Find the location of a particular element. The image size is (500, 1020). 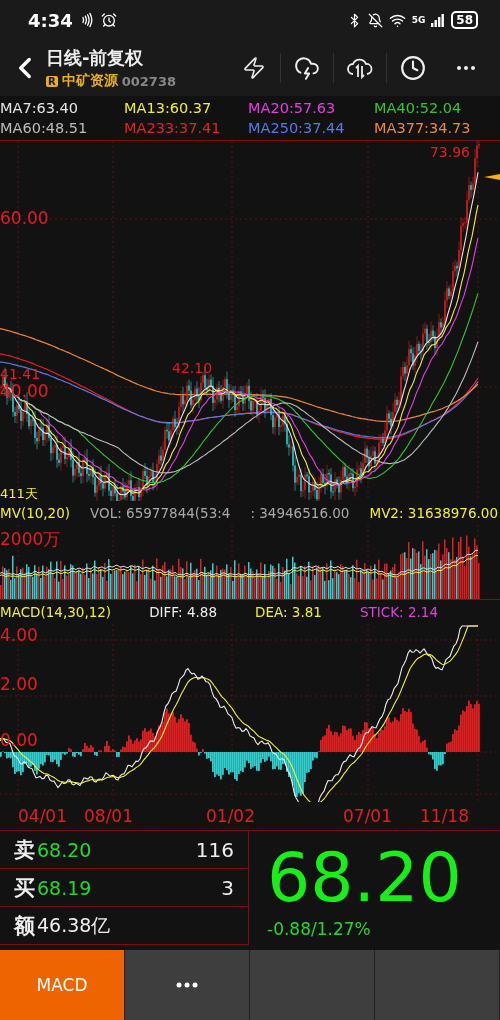

date-label: 01/02 is located at coordinates (230, 816).